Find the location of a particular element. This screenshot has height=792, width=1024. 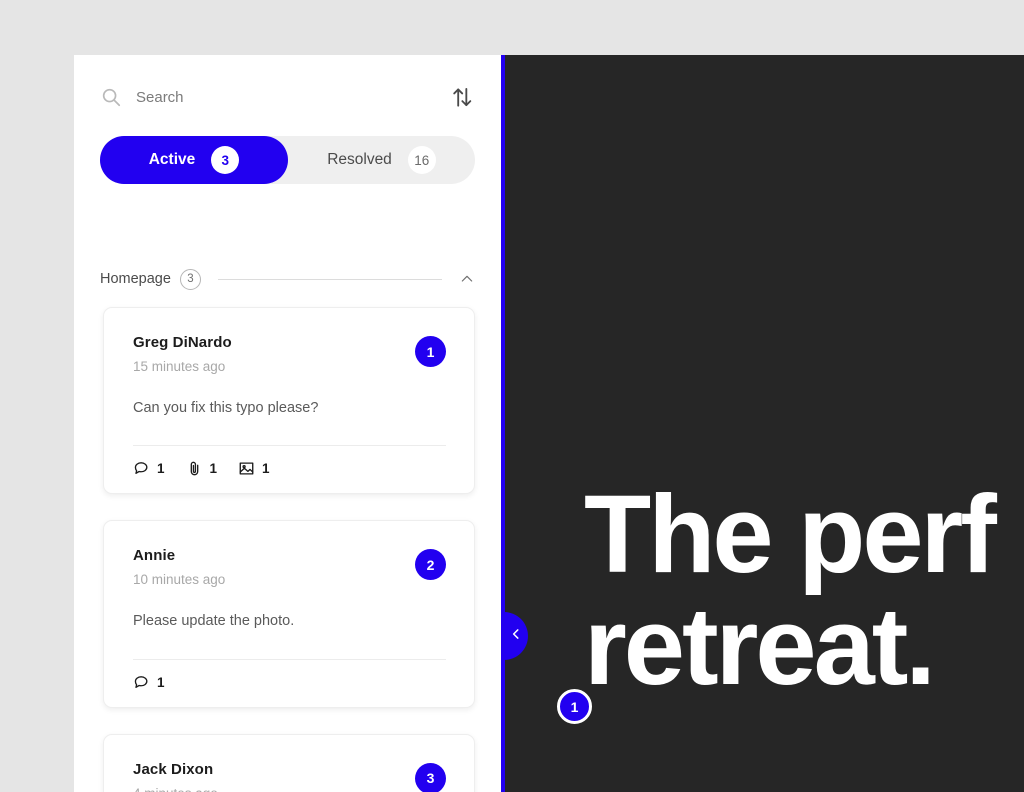

card-timestamp: 15 minutes ago is located at coordinates (179, 366).